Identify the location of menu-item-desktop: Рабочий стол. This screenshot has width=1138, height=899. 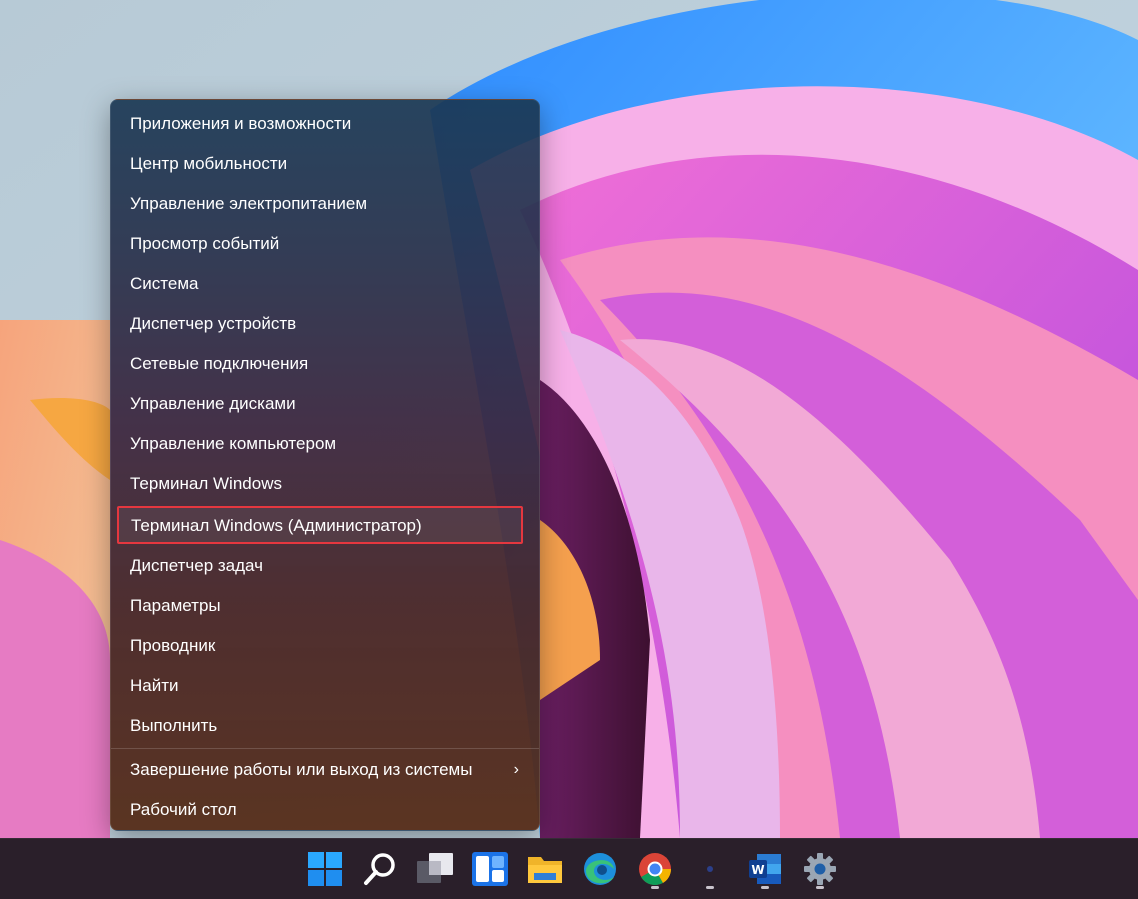
(325, 810).